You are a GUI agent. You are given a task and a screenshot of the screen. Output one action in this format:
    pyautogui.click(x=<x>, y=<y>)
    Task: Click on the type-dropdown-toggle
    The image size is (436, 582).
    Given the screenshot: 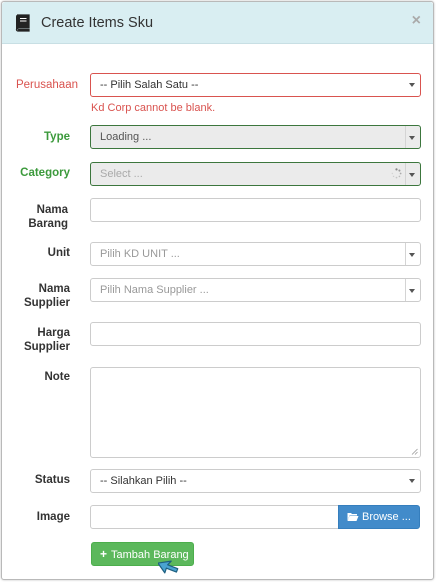 What is the action you would take?
    pyautogui.click(x=412, y=137)
    